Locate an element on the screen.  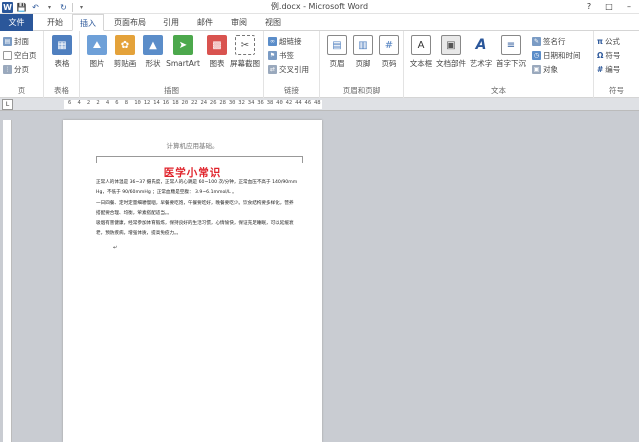
tab-page-layout: 页面布局 is located at coordinates (130, 22).